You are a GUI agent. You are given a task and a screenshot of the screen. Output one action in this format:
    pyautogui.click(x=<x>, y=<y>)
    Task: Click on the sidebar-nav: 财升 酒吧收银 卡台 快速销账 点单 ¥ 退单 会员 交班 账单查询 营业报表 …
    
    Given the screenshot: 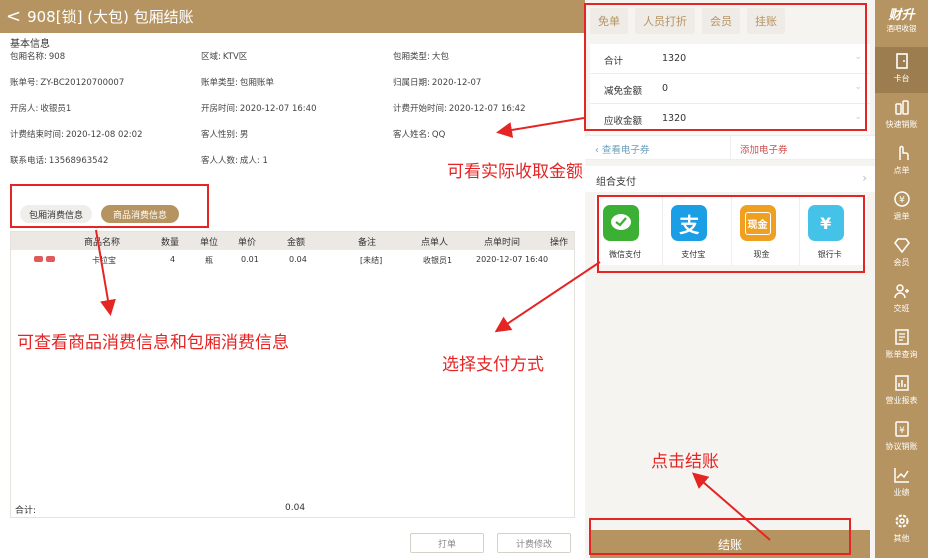 What is the action you would take?
    pyautogui.click(x=901, y=279)
    